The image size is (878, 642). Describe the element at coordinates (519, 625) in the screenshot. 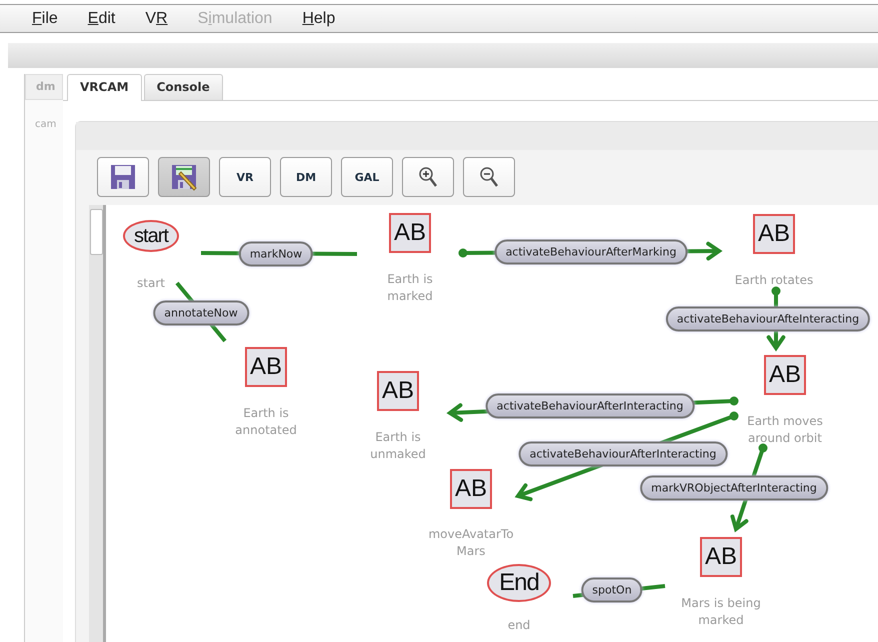

I see `node-caption: end` at that location.